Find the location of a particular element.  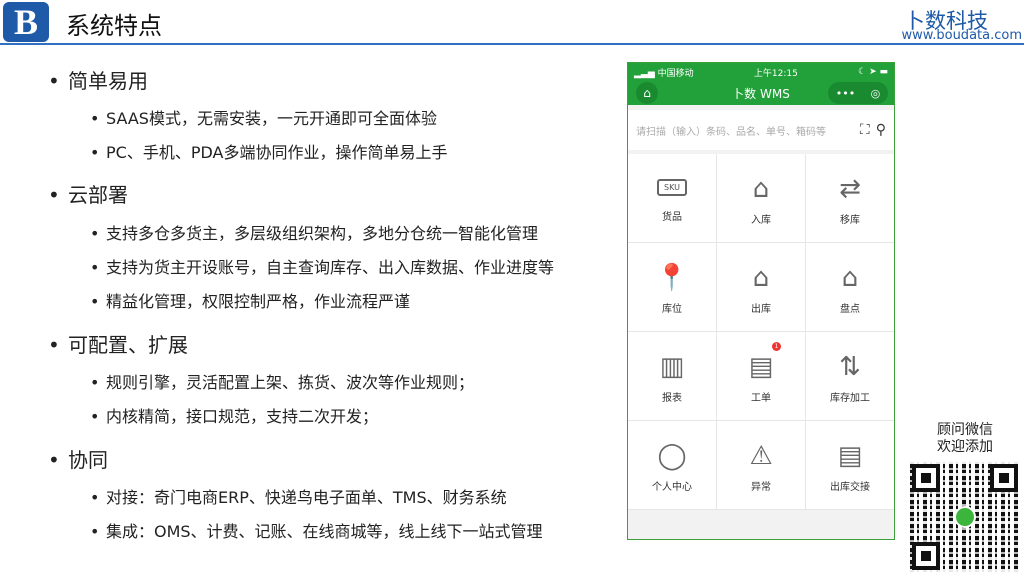

notification-badge: 1 is located at coordinates (776, 346).